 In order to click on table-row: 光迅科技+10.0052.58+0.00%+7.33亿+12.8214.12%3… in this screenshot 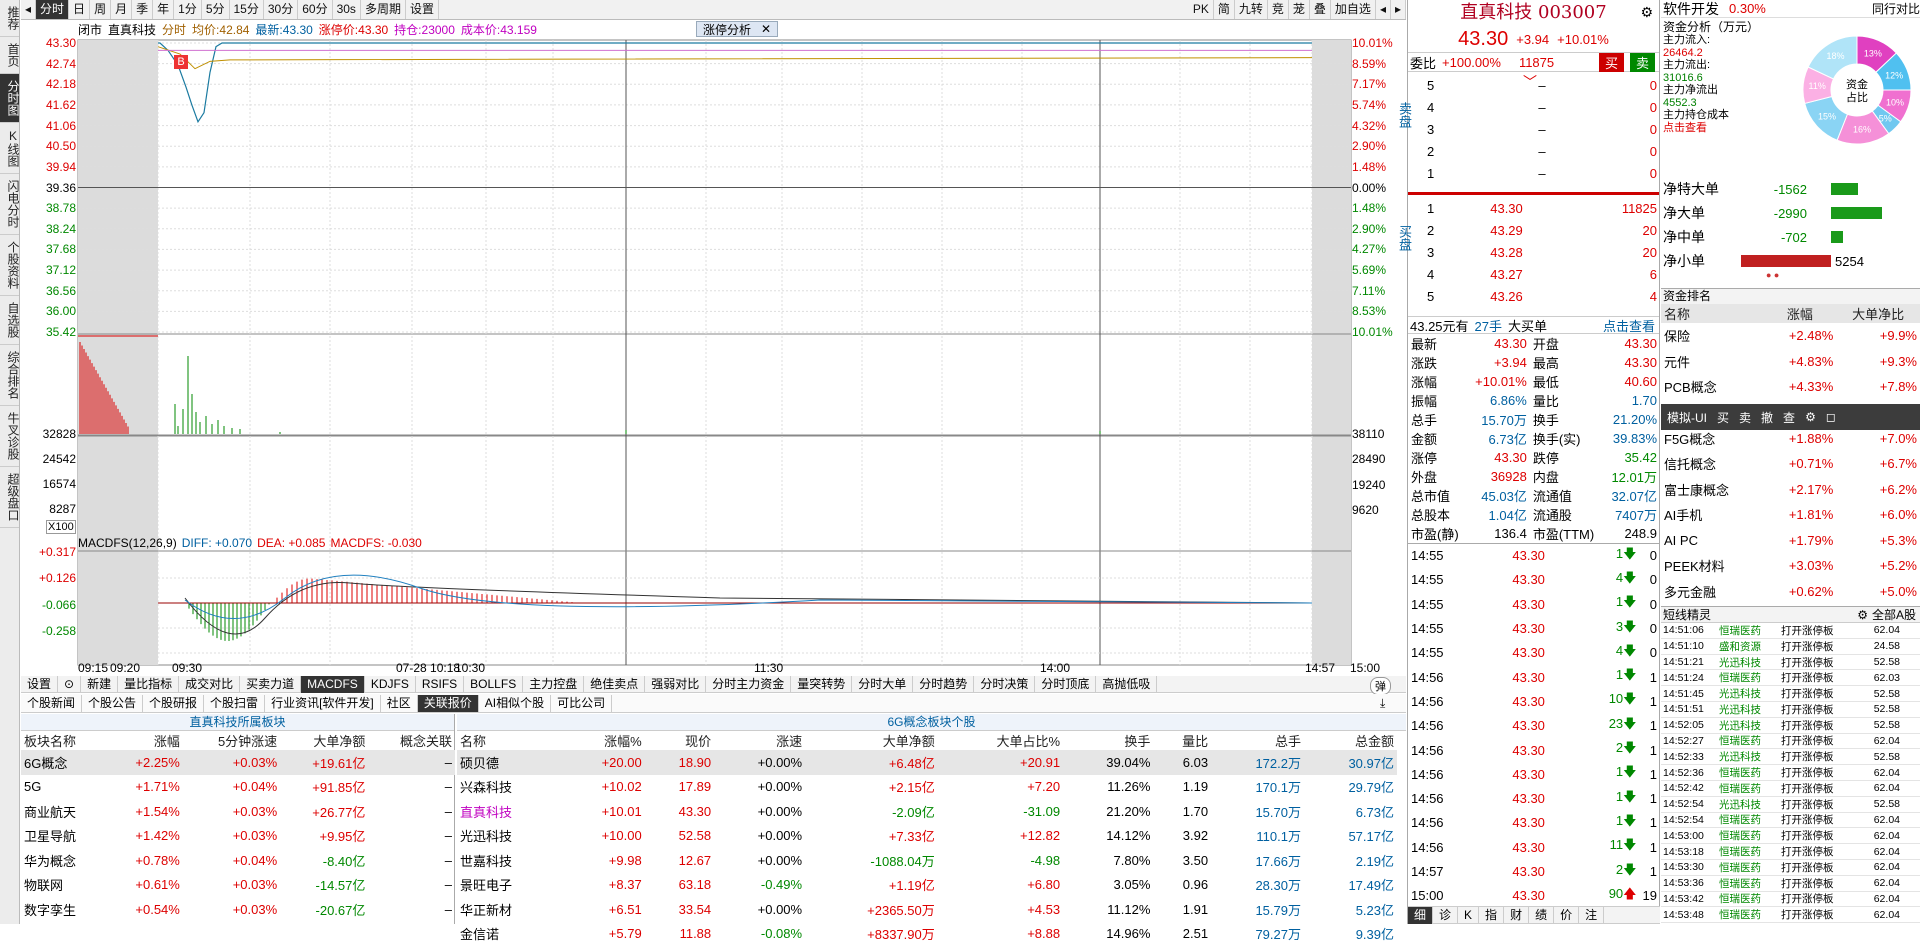, I will do `click(927, 836)`.